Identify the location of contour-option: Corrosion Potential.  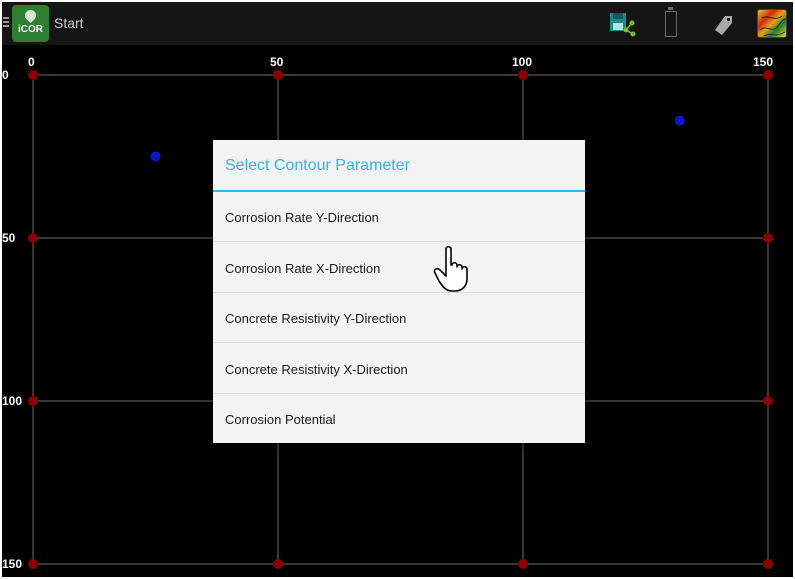
(399, 419).